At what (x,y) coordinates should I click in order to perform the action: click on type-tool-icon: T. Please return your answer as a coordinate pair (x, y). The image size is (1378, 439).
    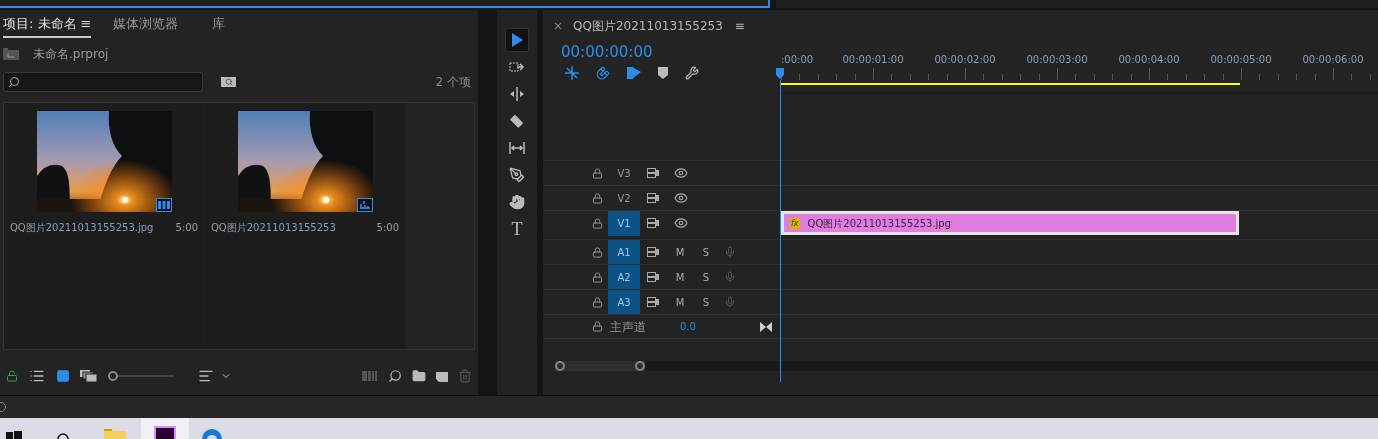
    Looking at the image, I should click on (517, 229).